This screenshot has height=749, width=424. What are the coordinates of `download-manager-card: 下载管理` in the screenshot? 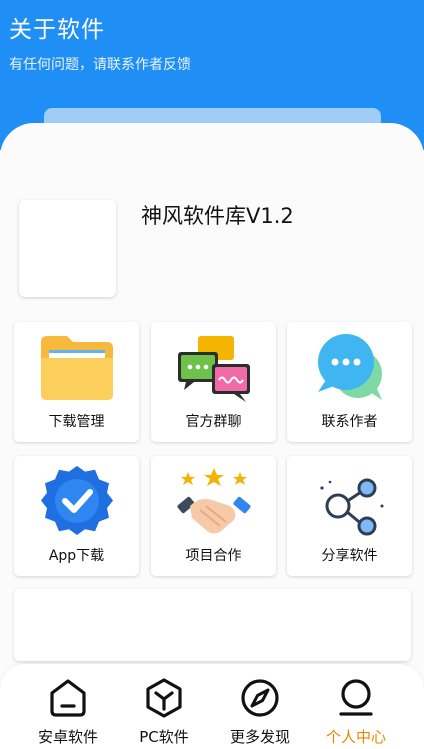 It's located at (76, 382).